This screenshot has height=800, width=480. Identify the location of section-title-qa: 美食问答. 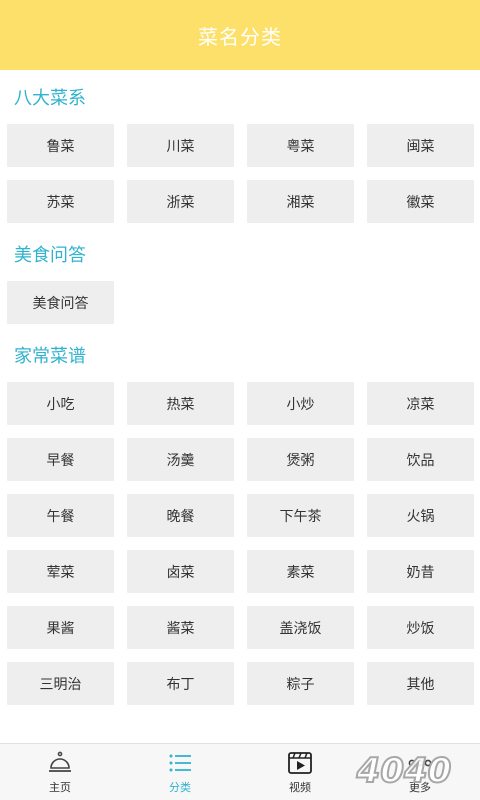
(50, 255).